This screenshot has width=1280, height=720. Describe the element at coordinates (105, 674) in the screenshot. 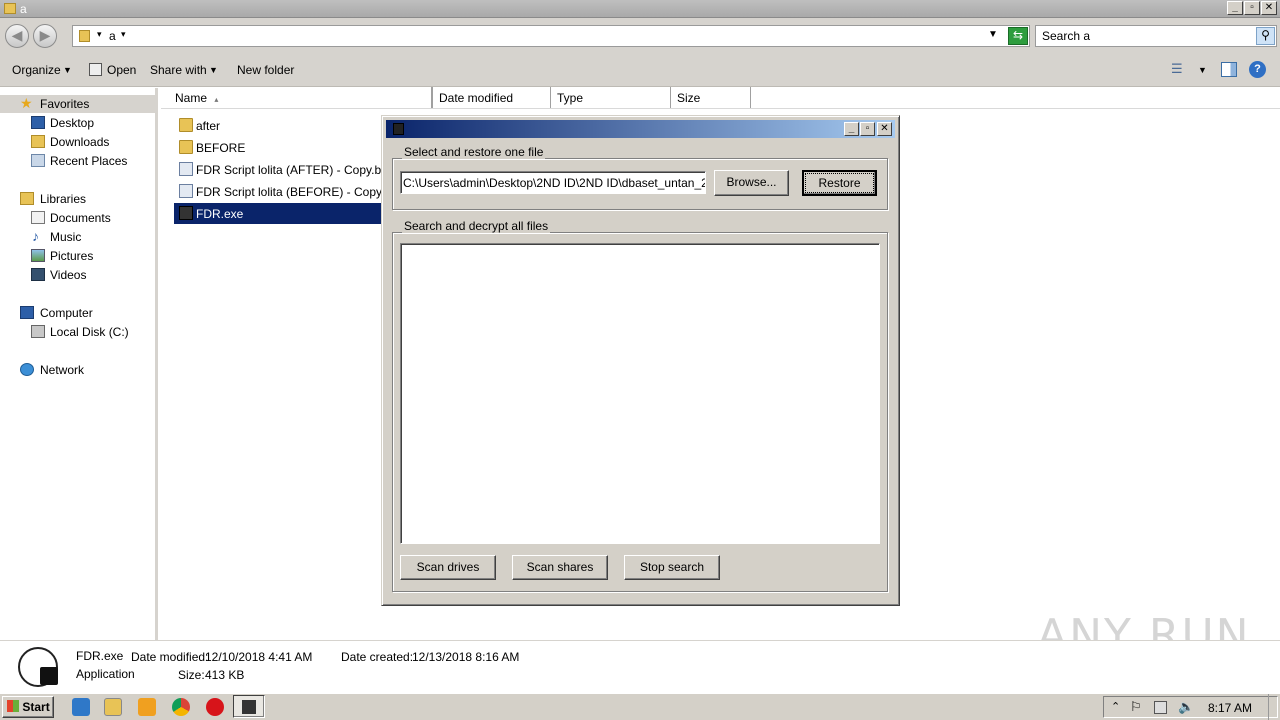

I see `details-file-type: Application` at that location.